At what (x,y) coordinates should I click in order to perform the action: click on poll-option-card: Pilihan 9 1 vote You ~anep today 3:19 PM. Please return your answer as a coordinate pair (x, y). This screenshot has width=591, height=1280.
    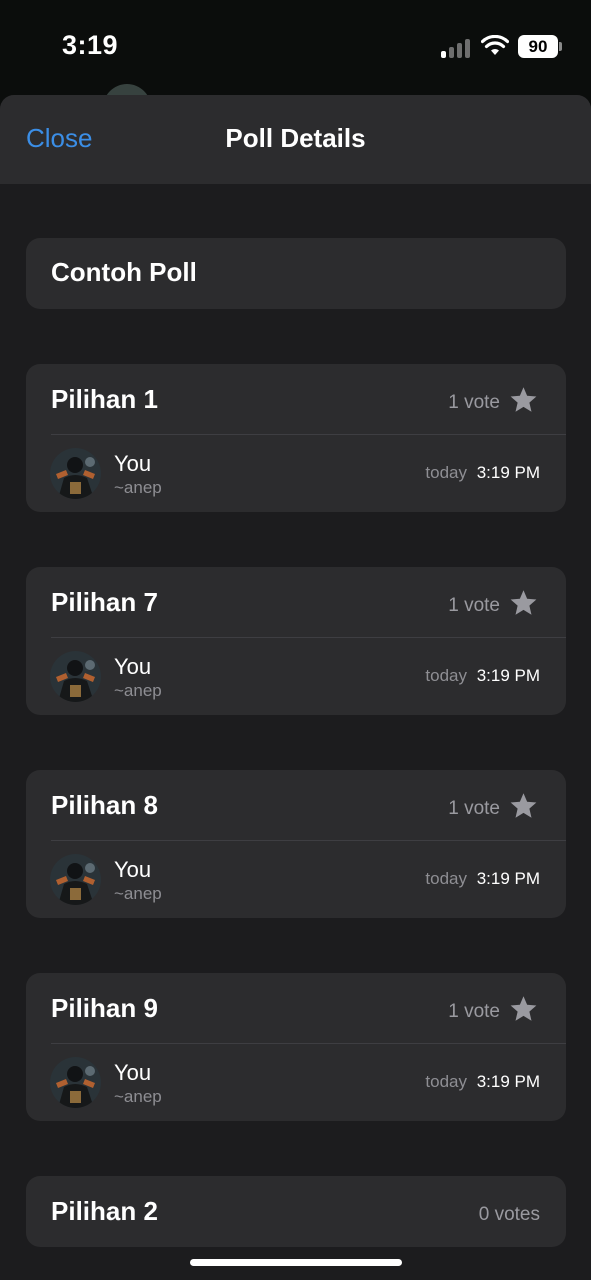
    Looking at the image, I should click on (296, 1047).